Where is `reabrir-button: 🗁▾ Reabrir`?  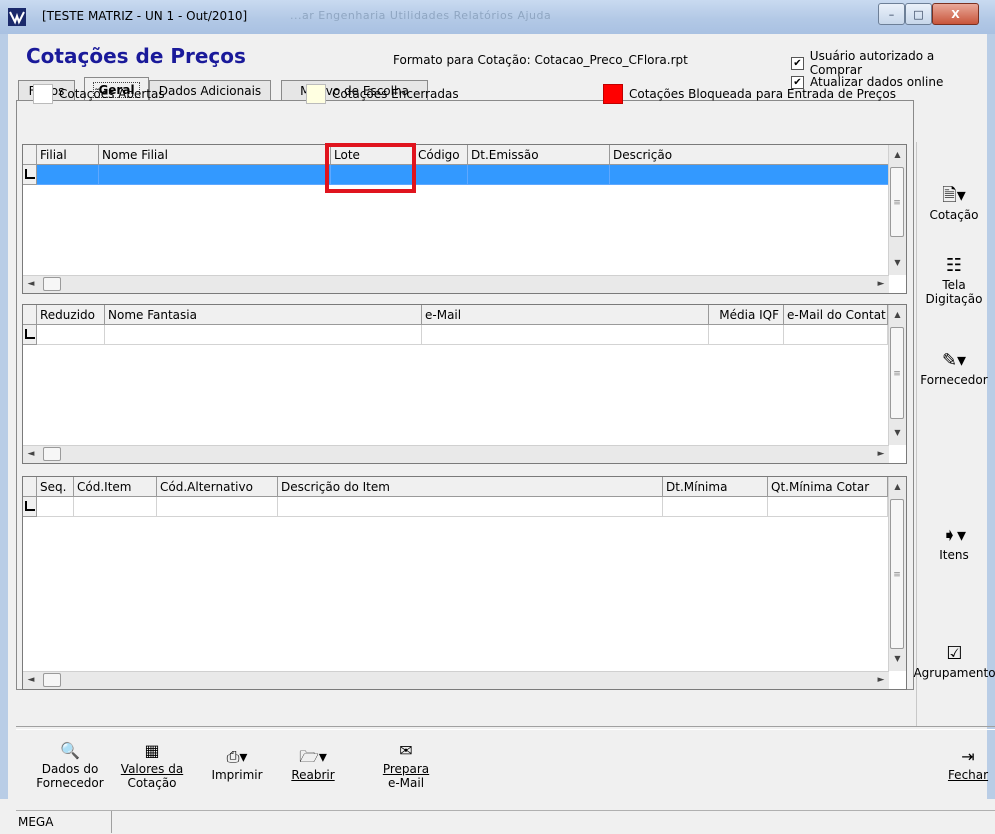 reabrir-button: 🗁▾ Reabrir is located at coordinates (313, 764).